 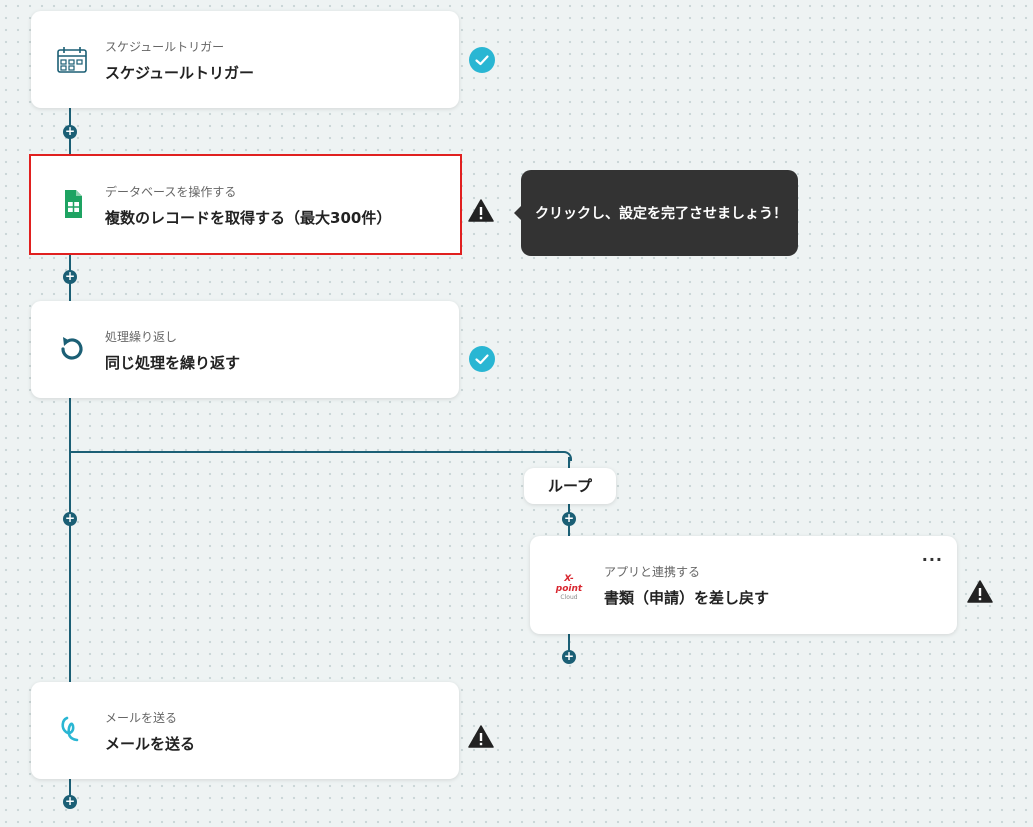 I want to click on step-subtitle: 処理繰り返し, so click(x=141, y=337).